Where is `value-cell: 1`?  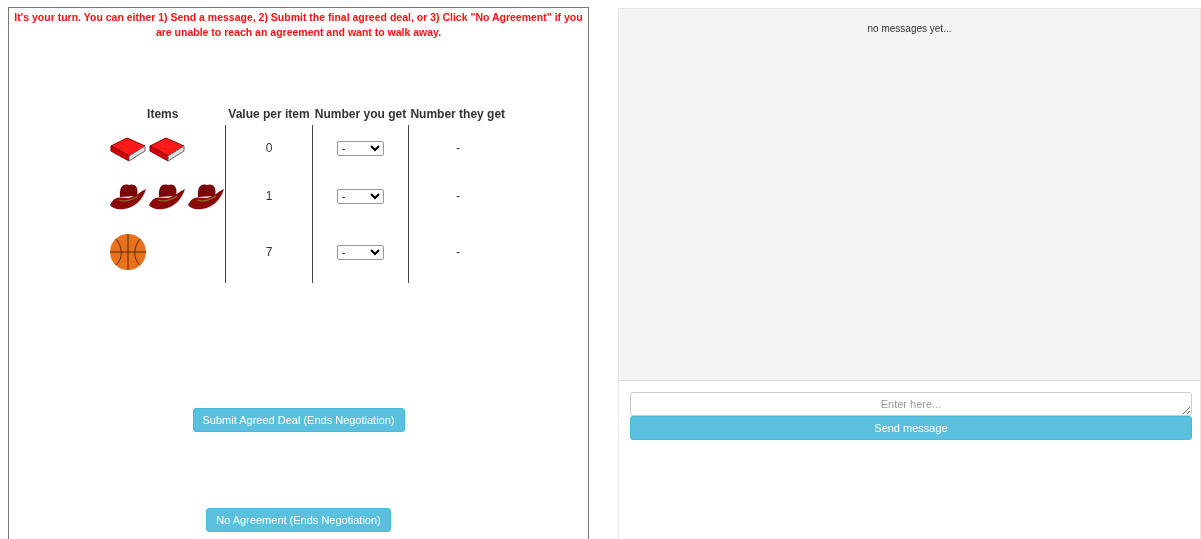 value-cell: 1 is located at coordinates (269, 196).